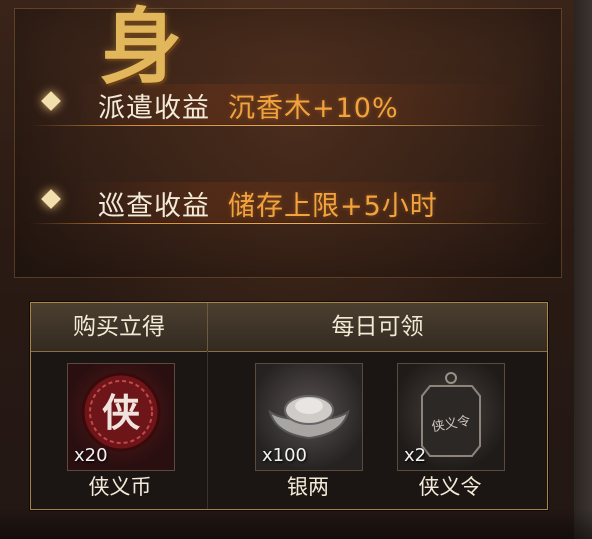  I want to click on item-count: x100, so click(285, 455).